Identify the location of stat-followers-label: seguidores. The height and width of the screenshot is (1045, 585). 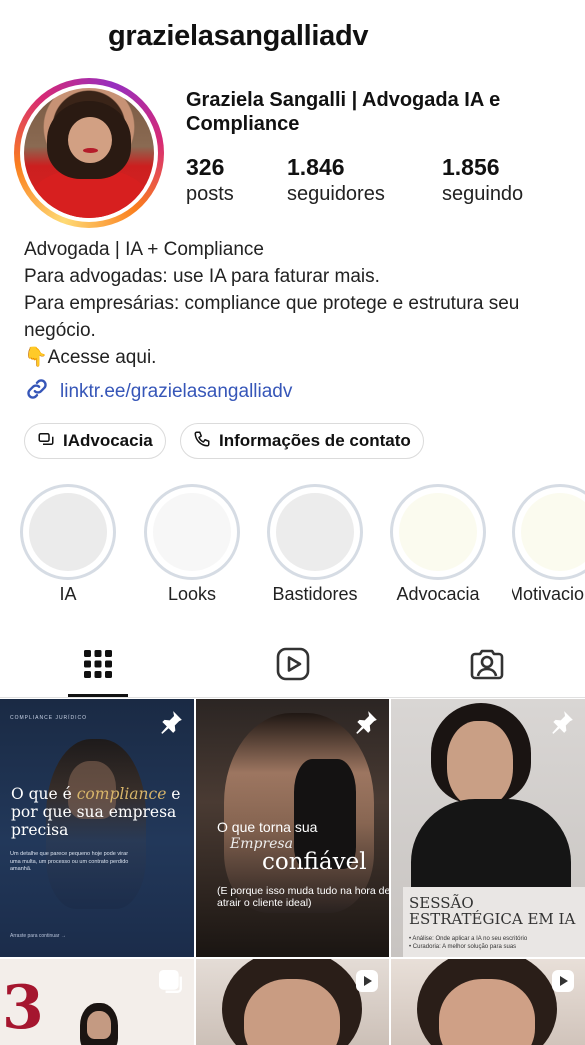
(336, 194).